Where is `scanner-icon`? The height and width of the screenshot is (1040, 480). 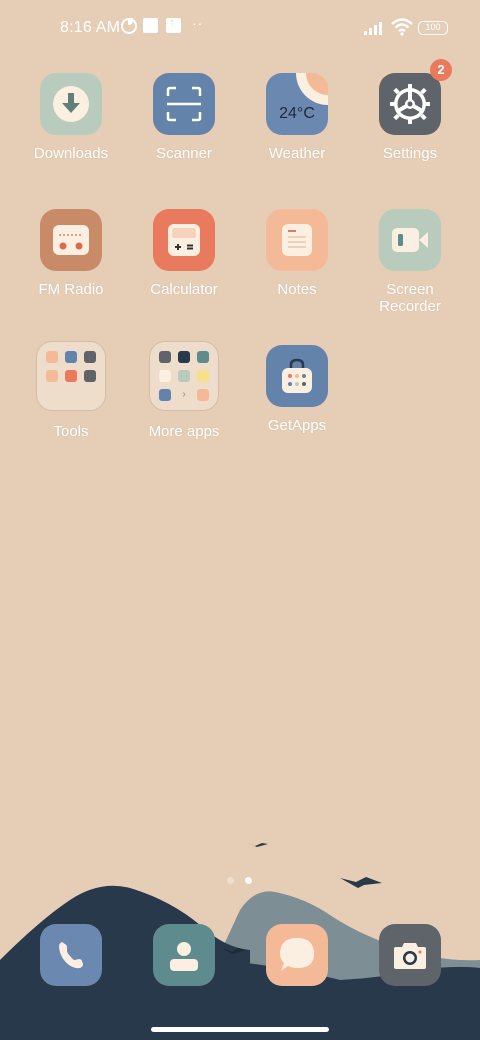 scanner-icon is located at coordinates (184, 104).